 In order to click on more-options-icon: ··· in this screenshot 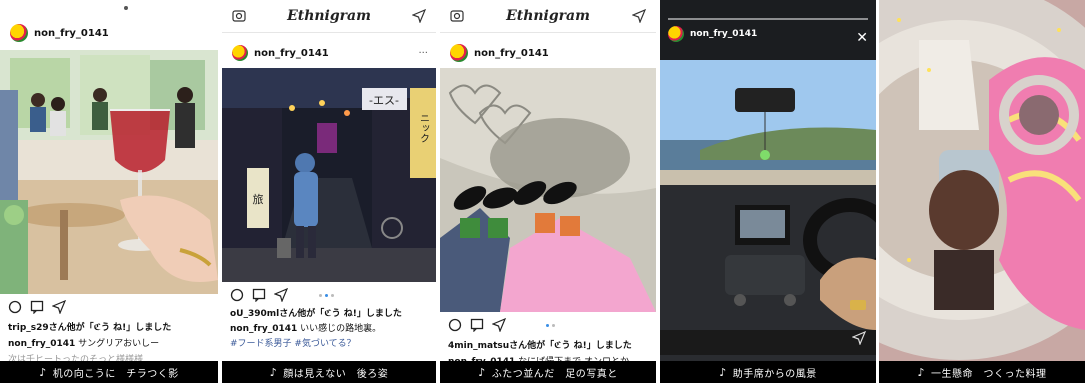, I will do `click(423, 53)`.